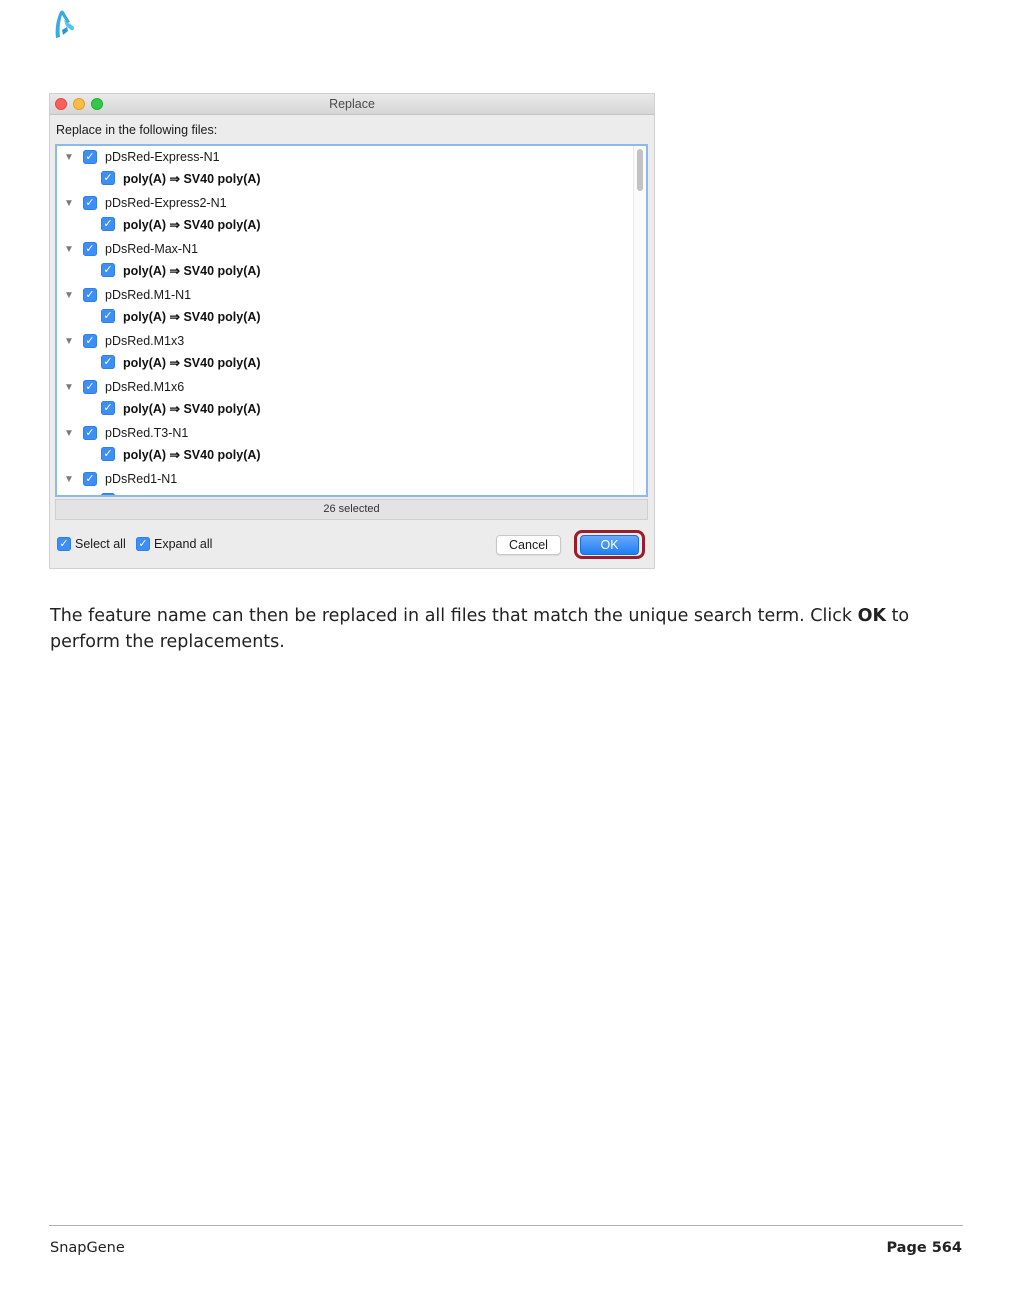  What do you see at coordinates (351, 509) in the screenshot?
I see `selection-status: 26 selected` at bounding box center [351, 509].